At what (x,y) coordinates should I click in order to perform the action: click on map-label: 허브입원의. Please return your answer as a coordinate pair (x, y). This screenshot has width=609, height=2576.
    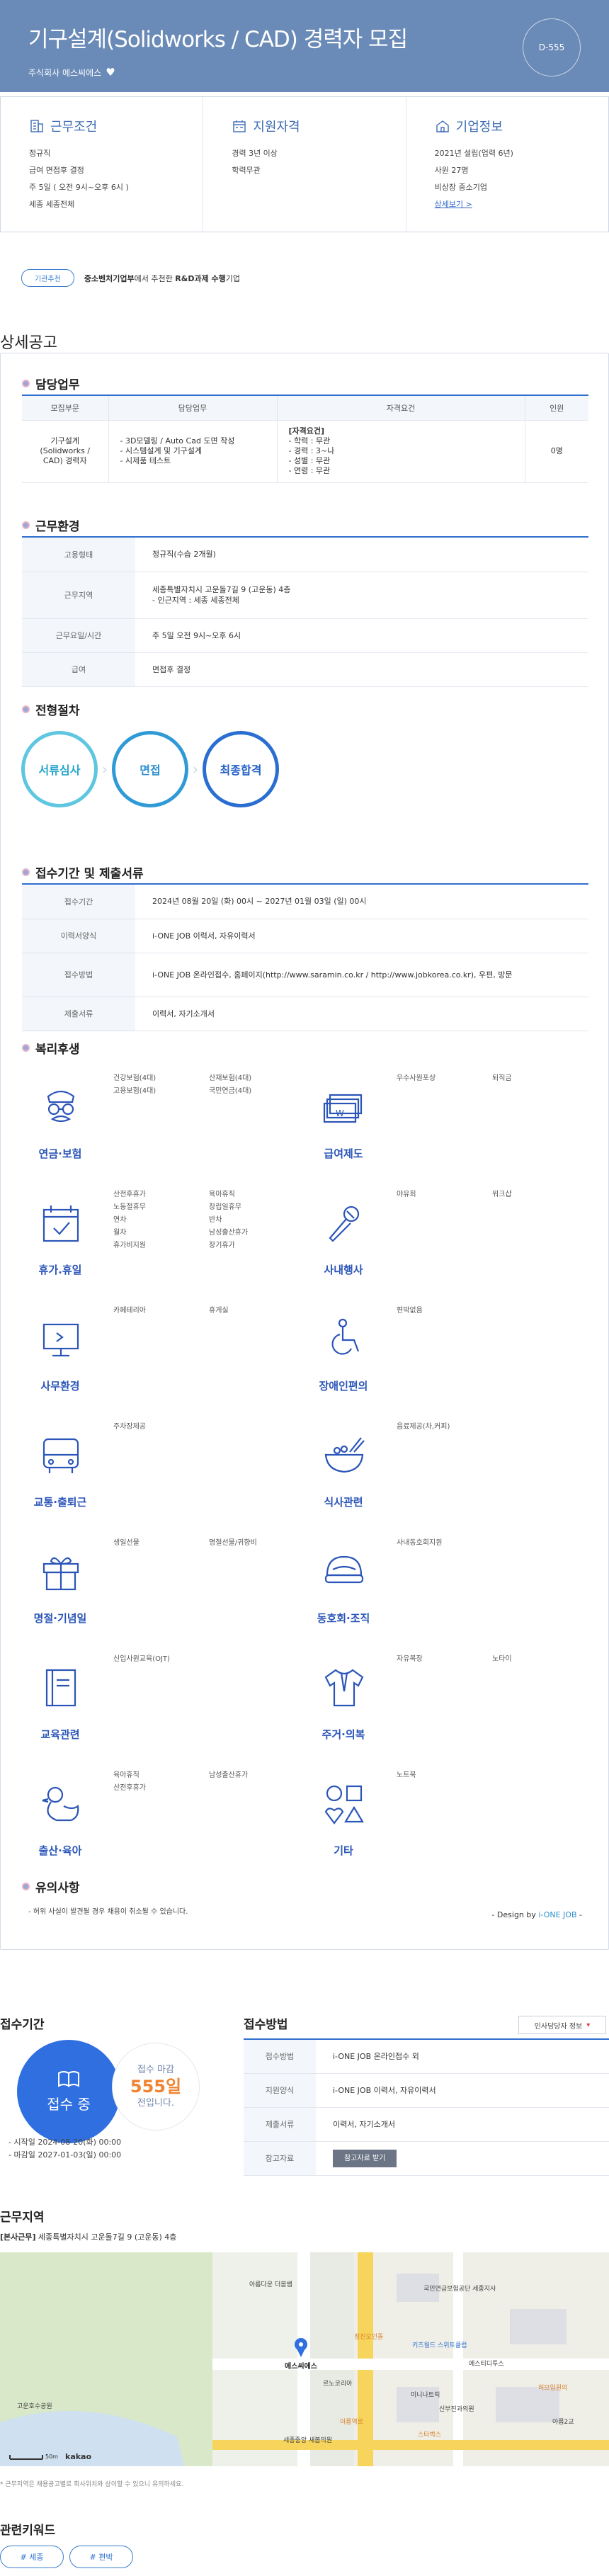
    Looking at the image, I should click on (553, 2388).